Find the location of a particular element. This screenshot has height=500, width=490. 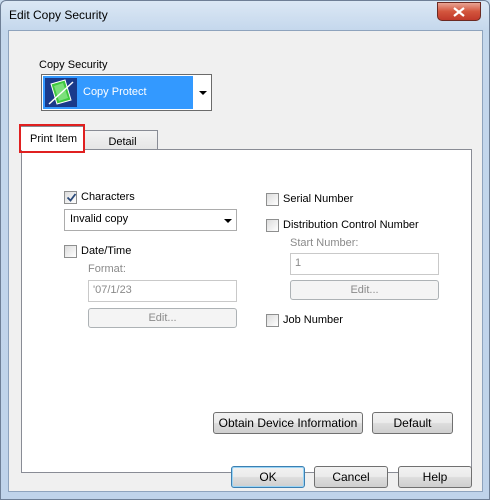

ok-button: OK is located at coordinates (268, 477).